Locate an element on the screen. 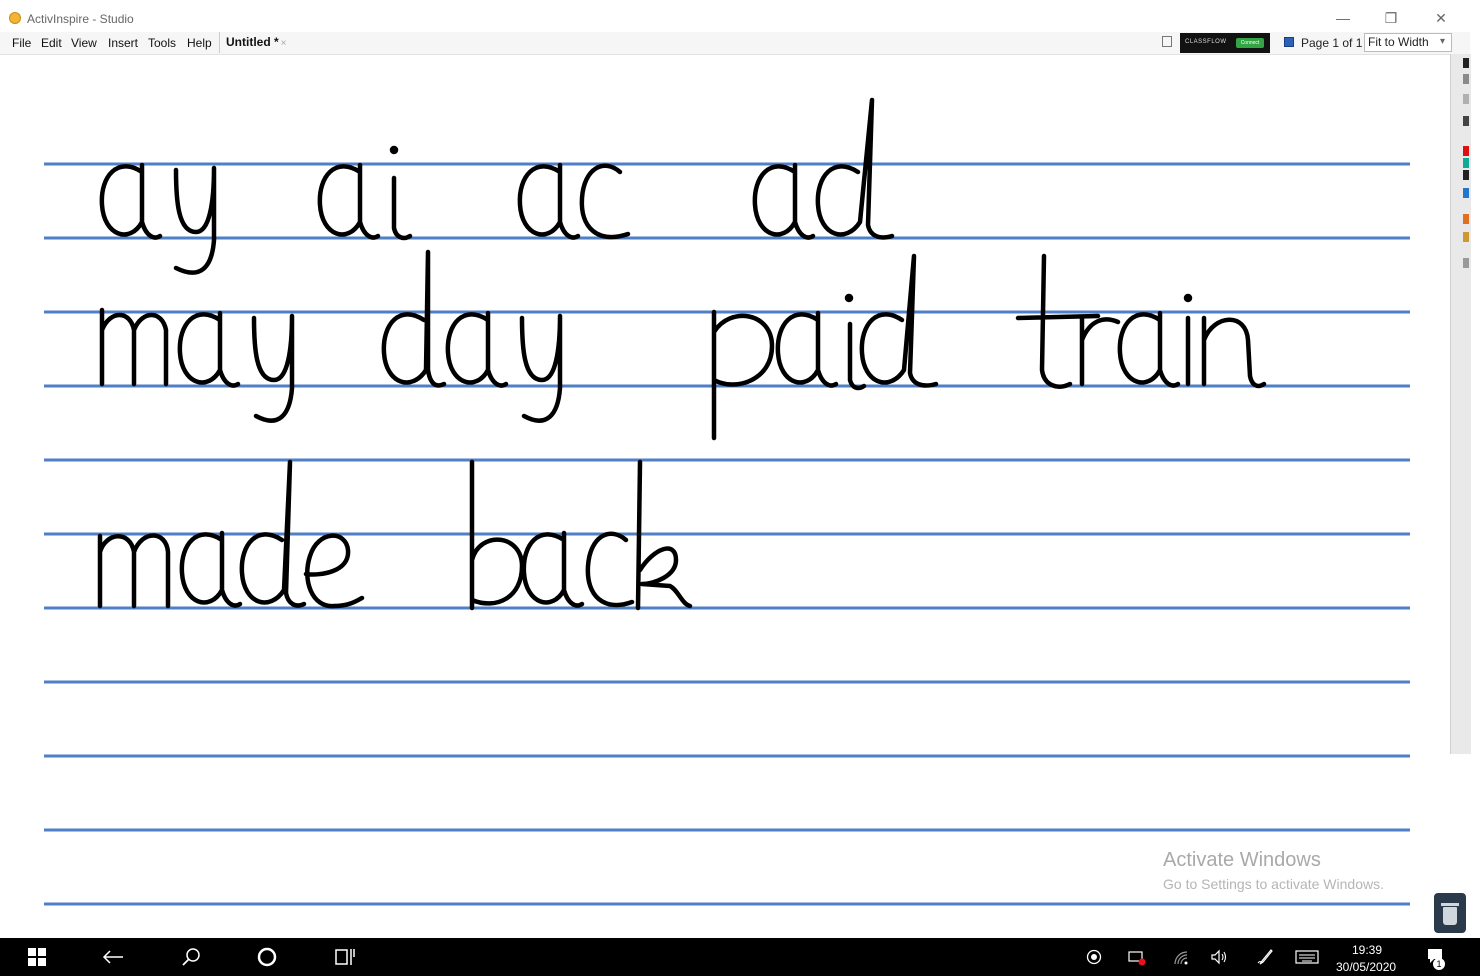 This screenshot has width=1480, height=980. back-arrow-icon is located at coordinates (113, 957).